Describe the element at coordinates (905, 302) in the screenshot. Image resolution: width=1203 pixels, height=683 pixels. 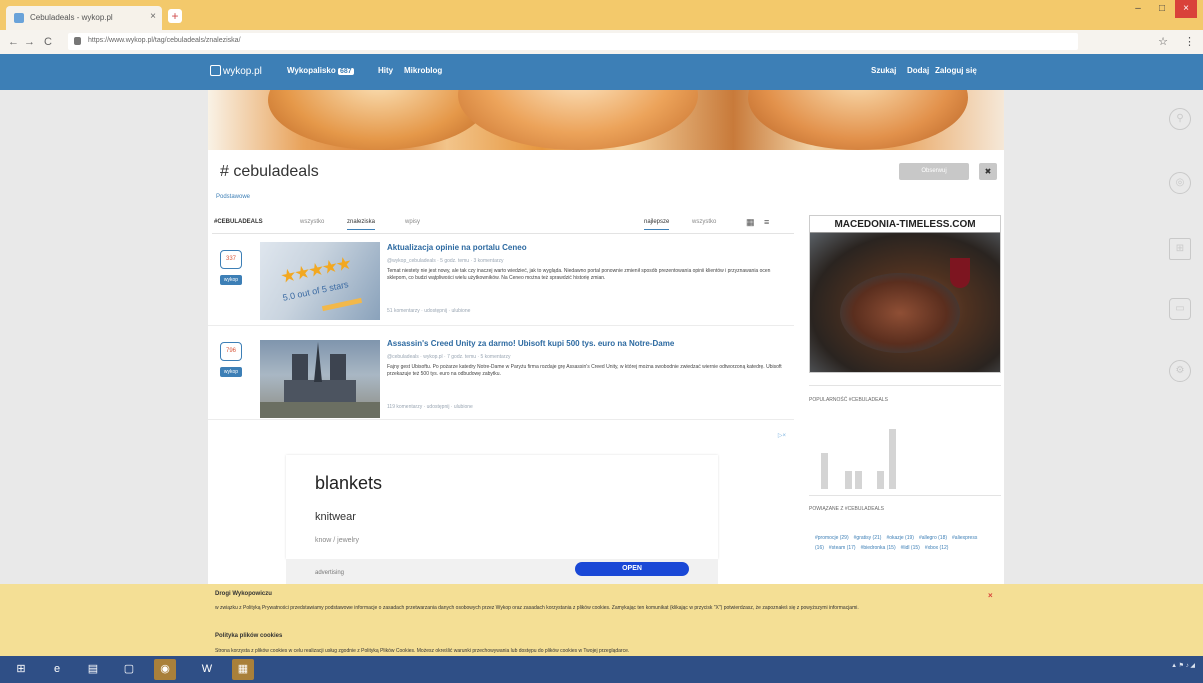
I see `sidebar-ad-photo` at that location.